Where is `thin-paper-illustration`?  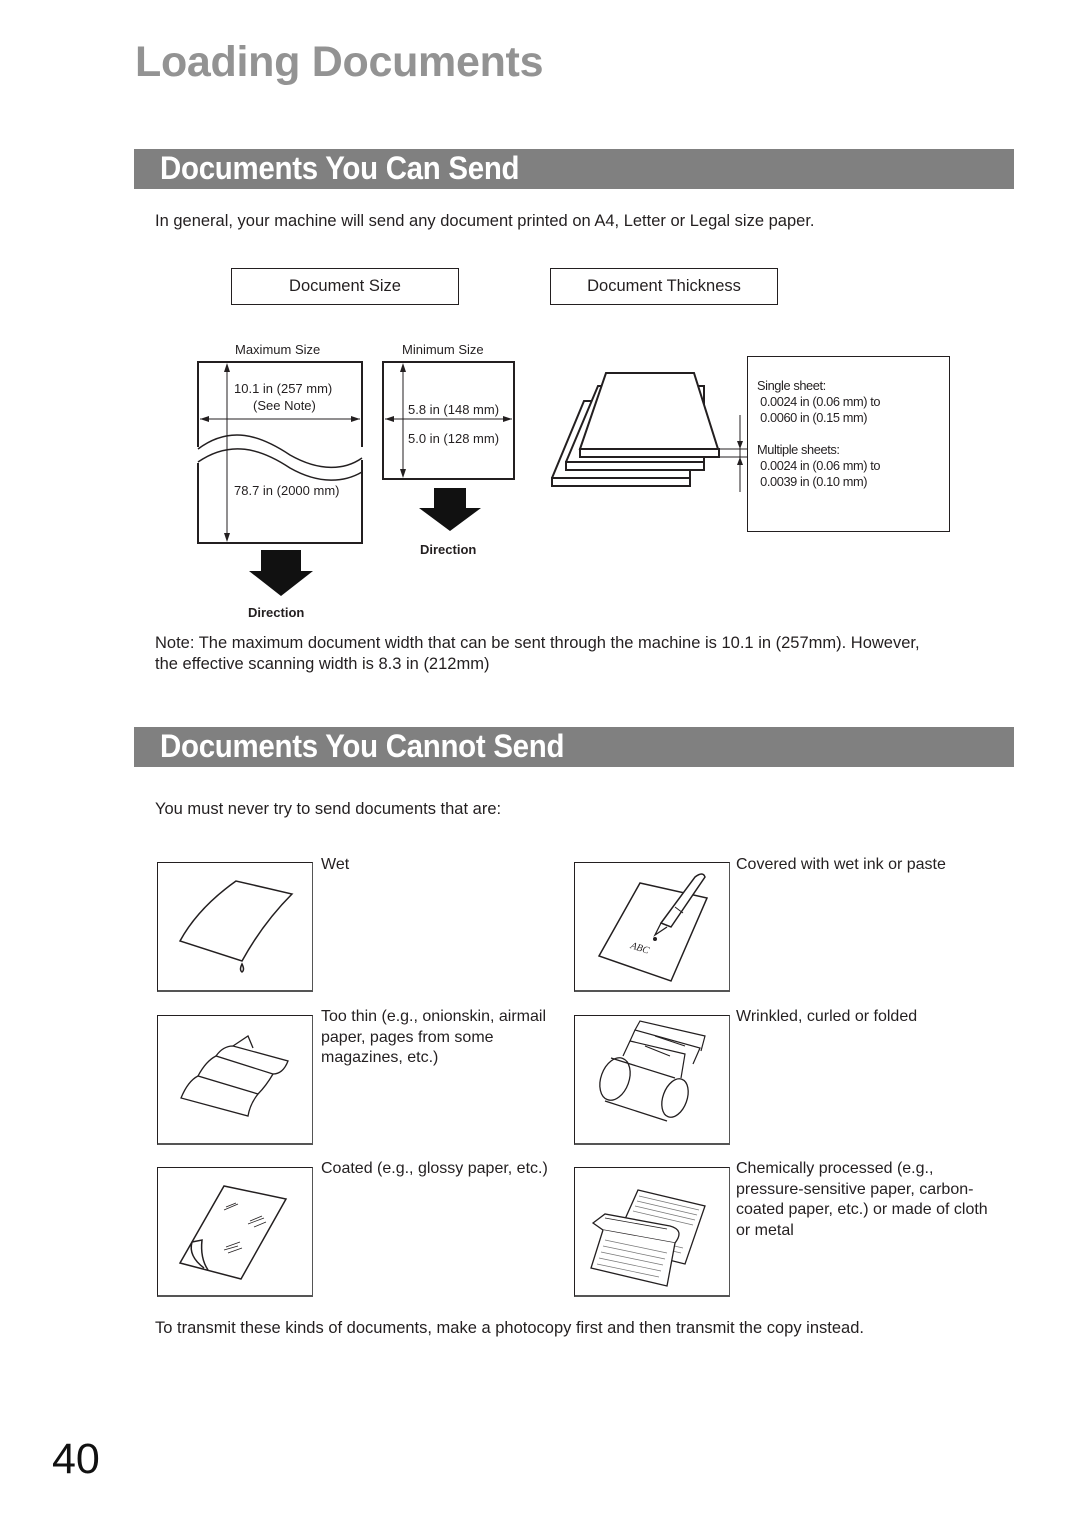 thin-paper-illustration is located at coordinates (235, 1080).